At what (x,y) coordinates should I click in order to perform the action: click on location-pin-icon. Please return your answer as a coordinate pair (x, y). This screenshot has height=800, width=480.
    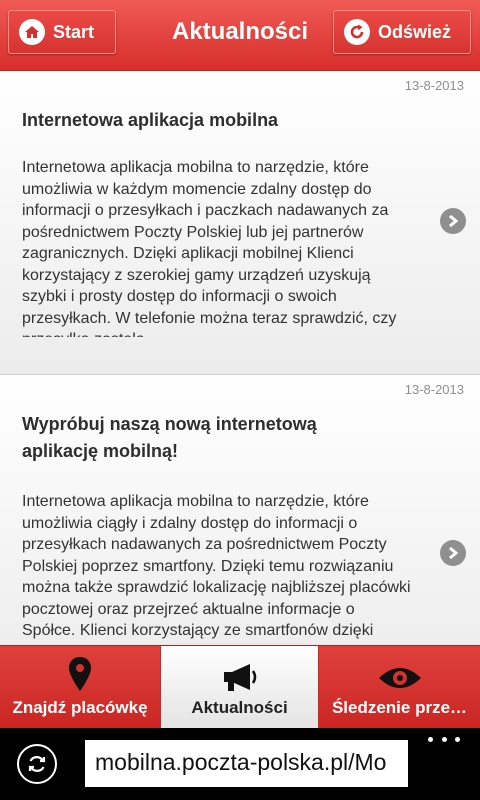
    Looking at the image, I should click on (80, 672).